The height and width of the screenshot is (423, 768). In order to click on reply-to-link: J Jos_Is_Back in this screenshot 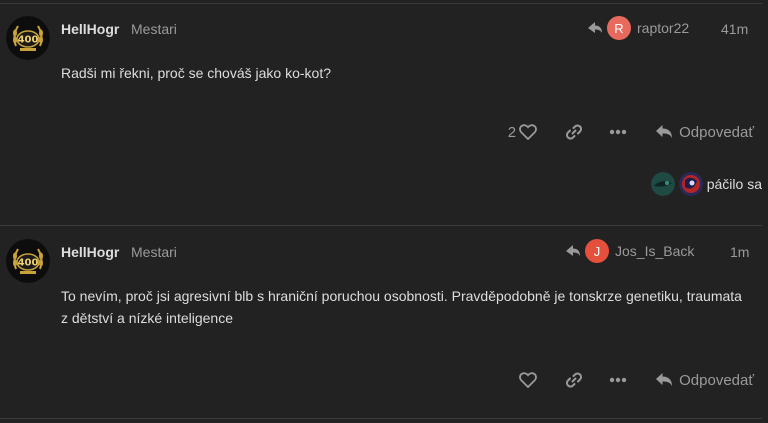, I will do `click(629, 251)`.